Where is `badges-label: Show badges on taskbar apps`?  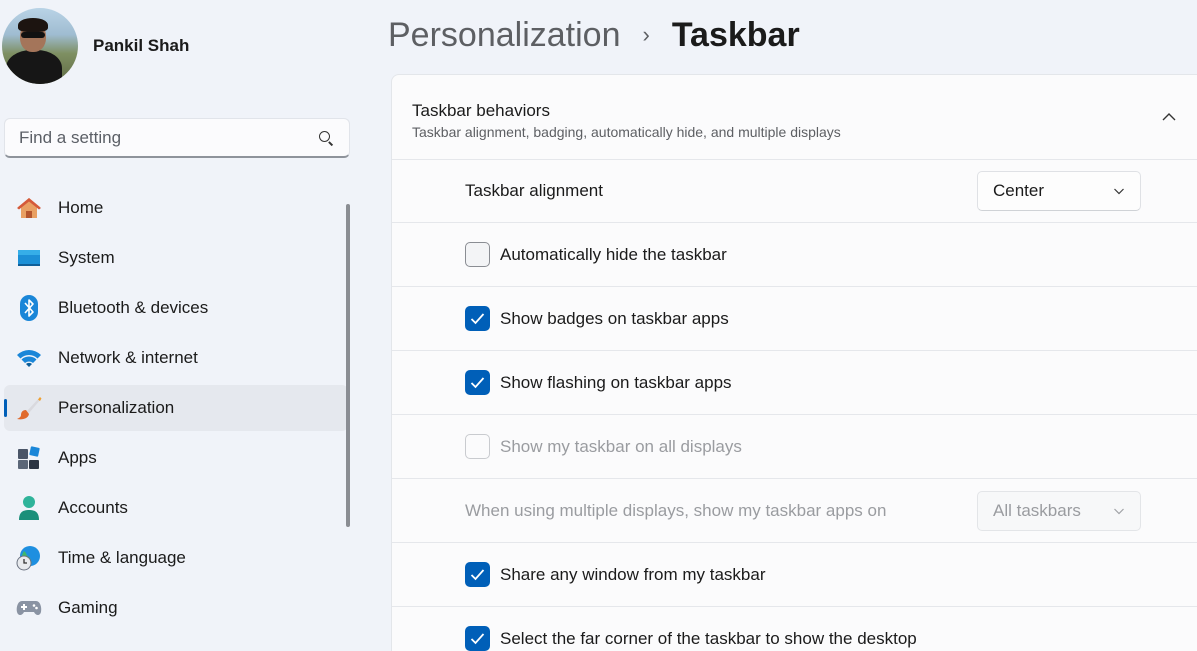 badges-label: Show badges on taskbar apps is located at coordinates (614, 319).